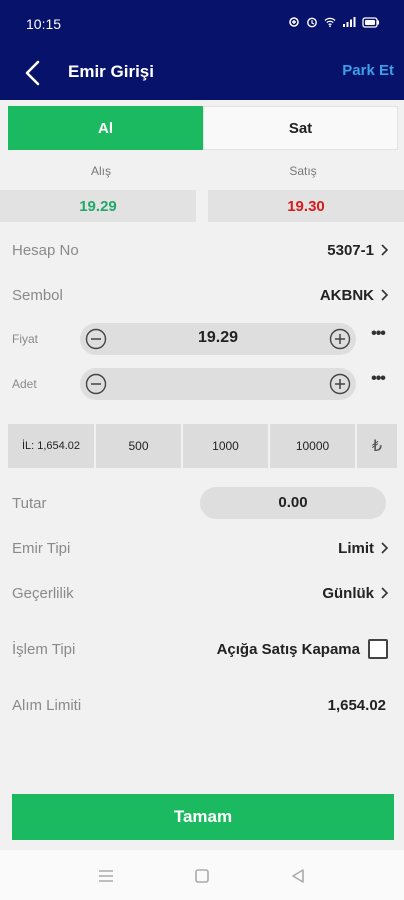 This screenshot has width=404, height=900. Describe the element at coordinates (298, 876) in the screenshot. I see `back-icon` at that location.